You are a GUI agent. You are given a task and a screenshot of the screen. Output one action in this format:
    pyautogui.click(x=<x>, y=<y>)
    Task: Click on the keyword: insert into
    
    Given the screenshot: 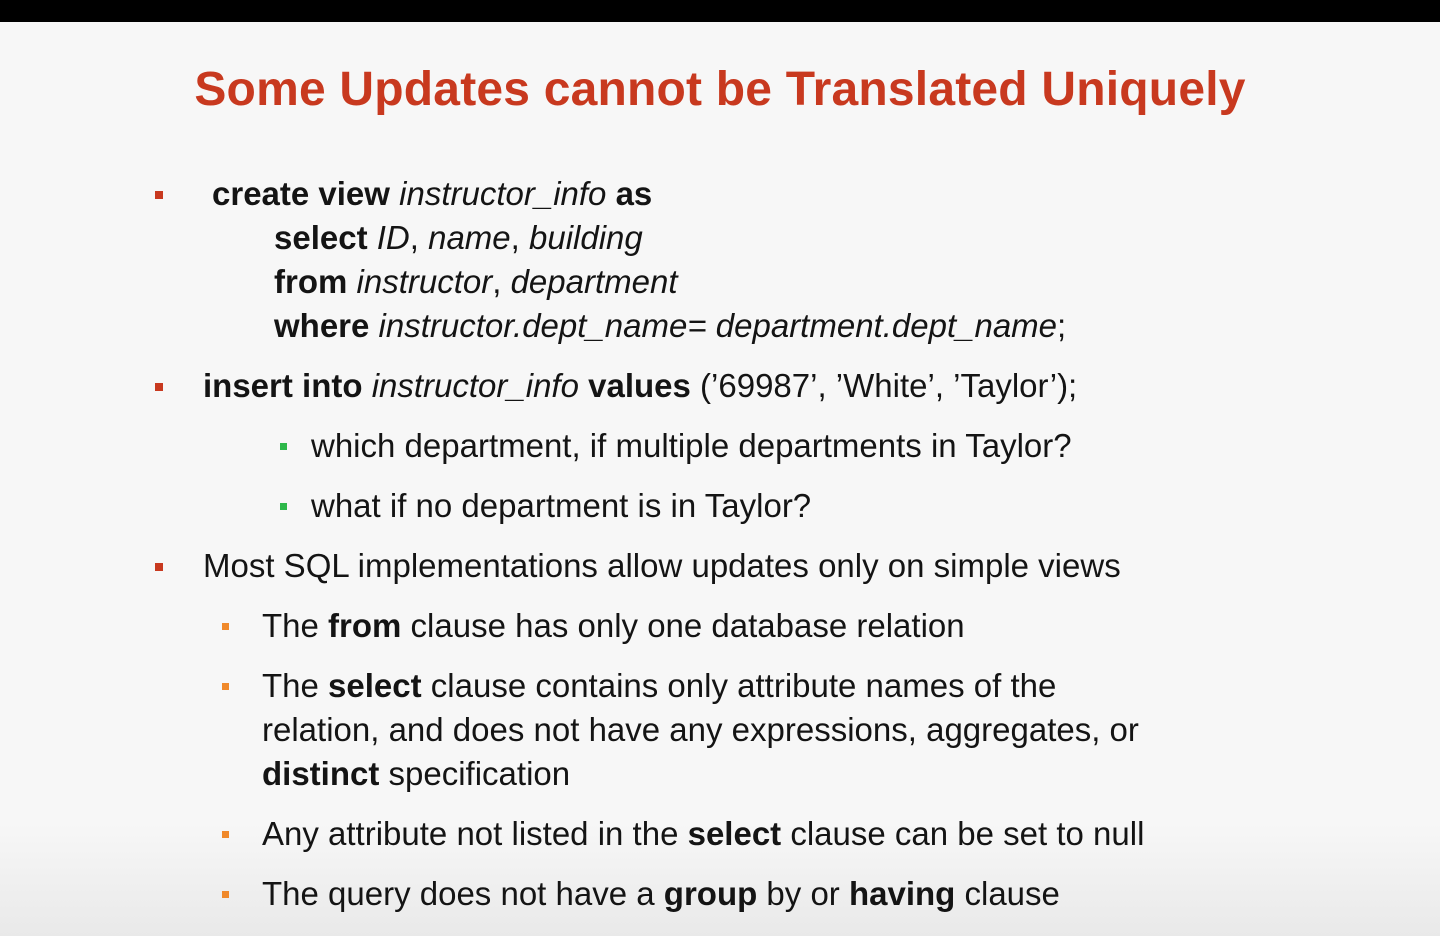 What is the action you would take?
    pyautogui.click(x=283, y=385)
    